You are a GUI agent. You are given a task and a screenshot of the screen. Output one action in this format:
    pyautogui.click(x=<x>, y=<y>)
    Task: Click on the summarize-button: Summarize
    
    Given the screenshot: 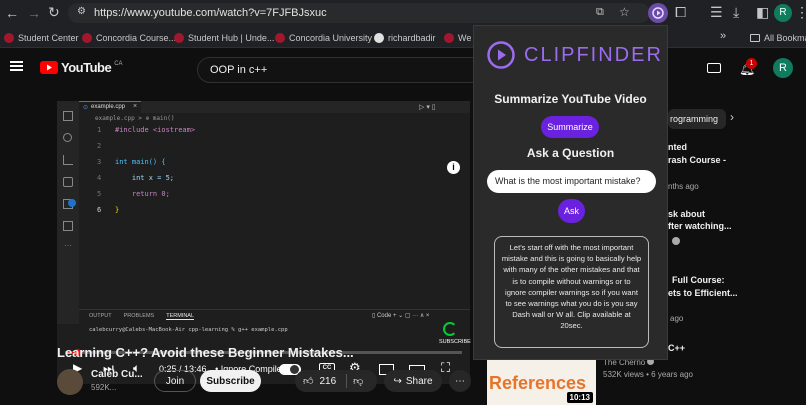 What is the action you would take?
    pyautogui.click(x=570, y=127)
    